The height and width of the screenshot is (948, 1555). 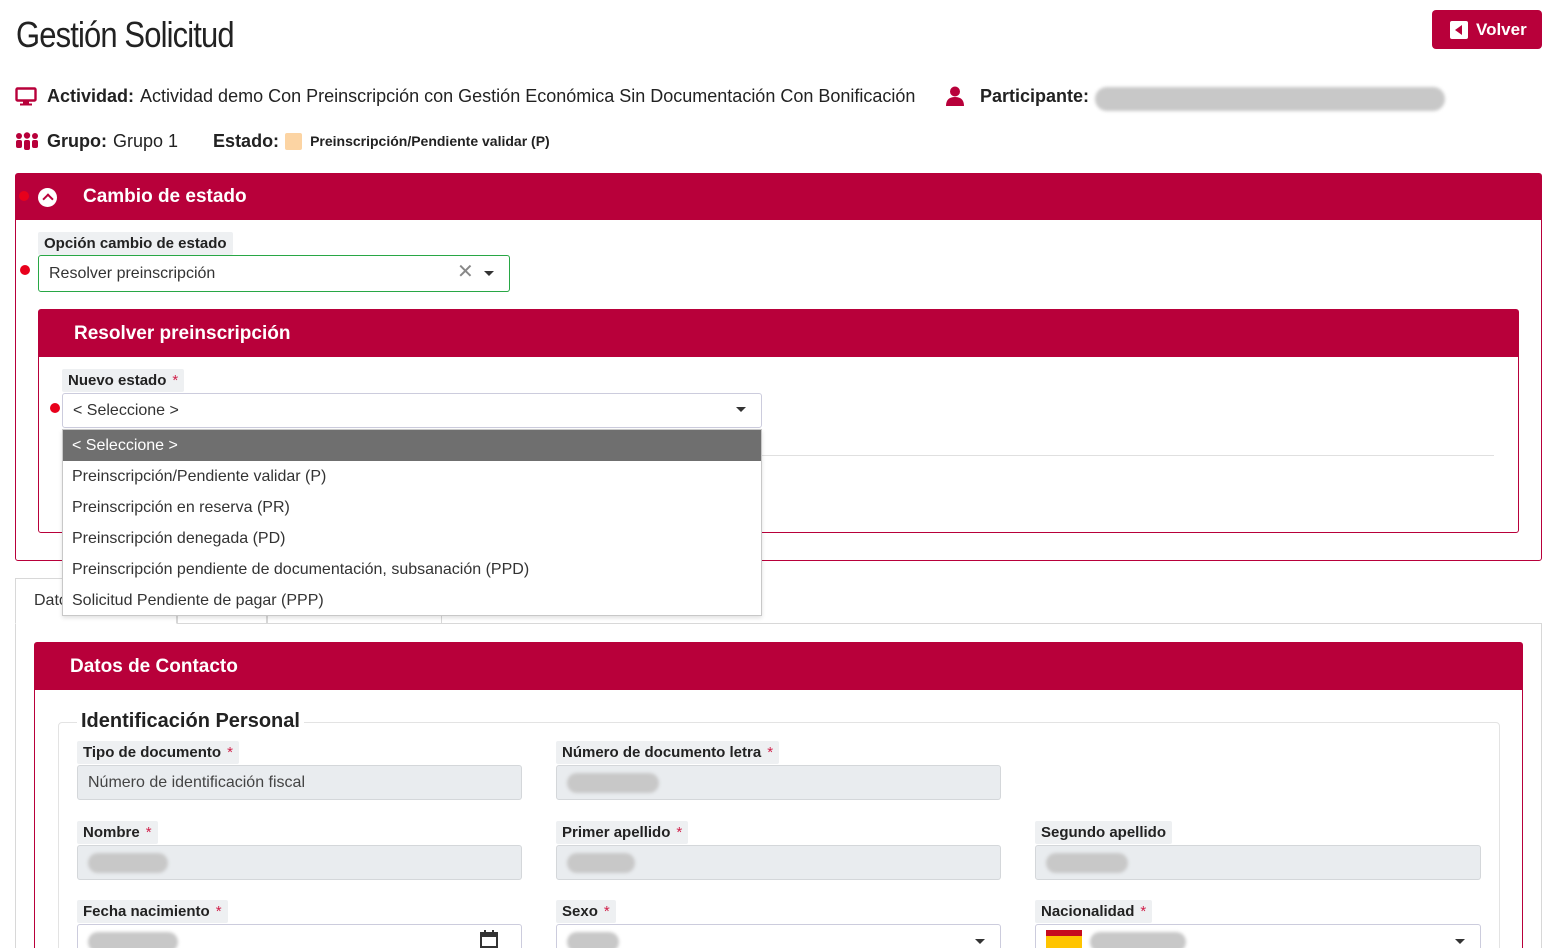 I want to click on nuevo-estado-value: < Seleccione >, so click(x=126, y=410).